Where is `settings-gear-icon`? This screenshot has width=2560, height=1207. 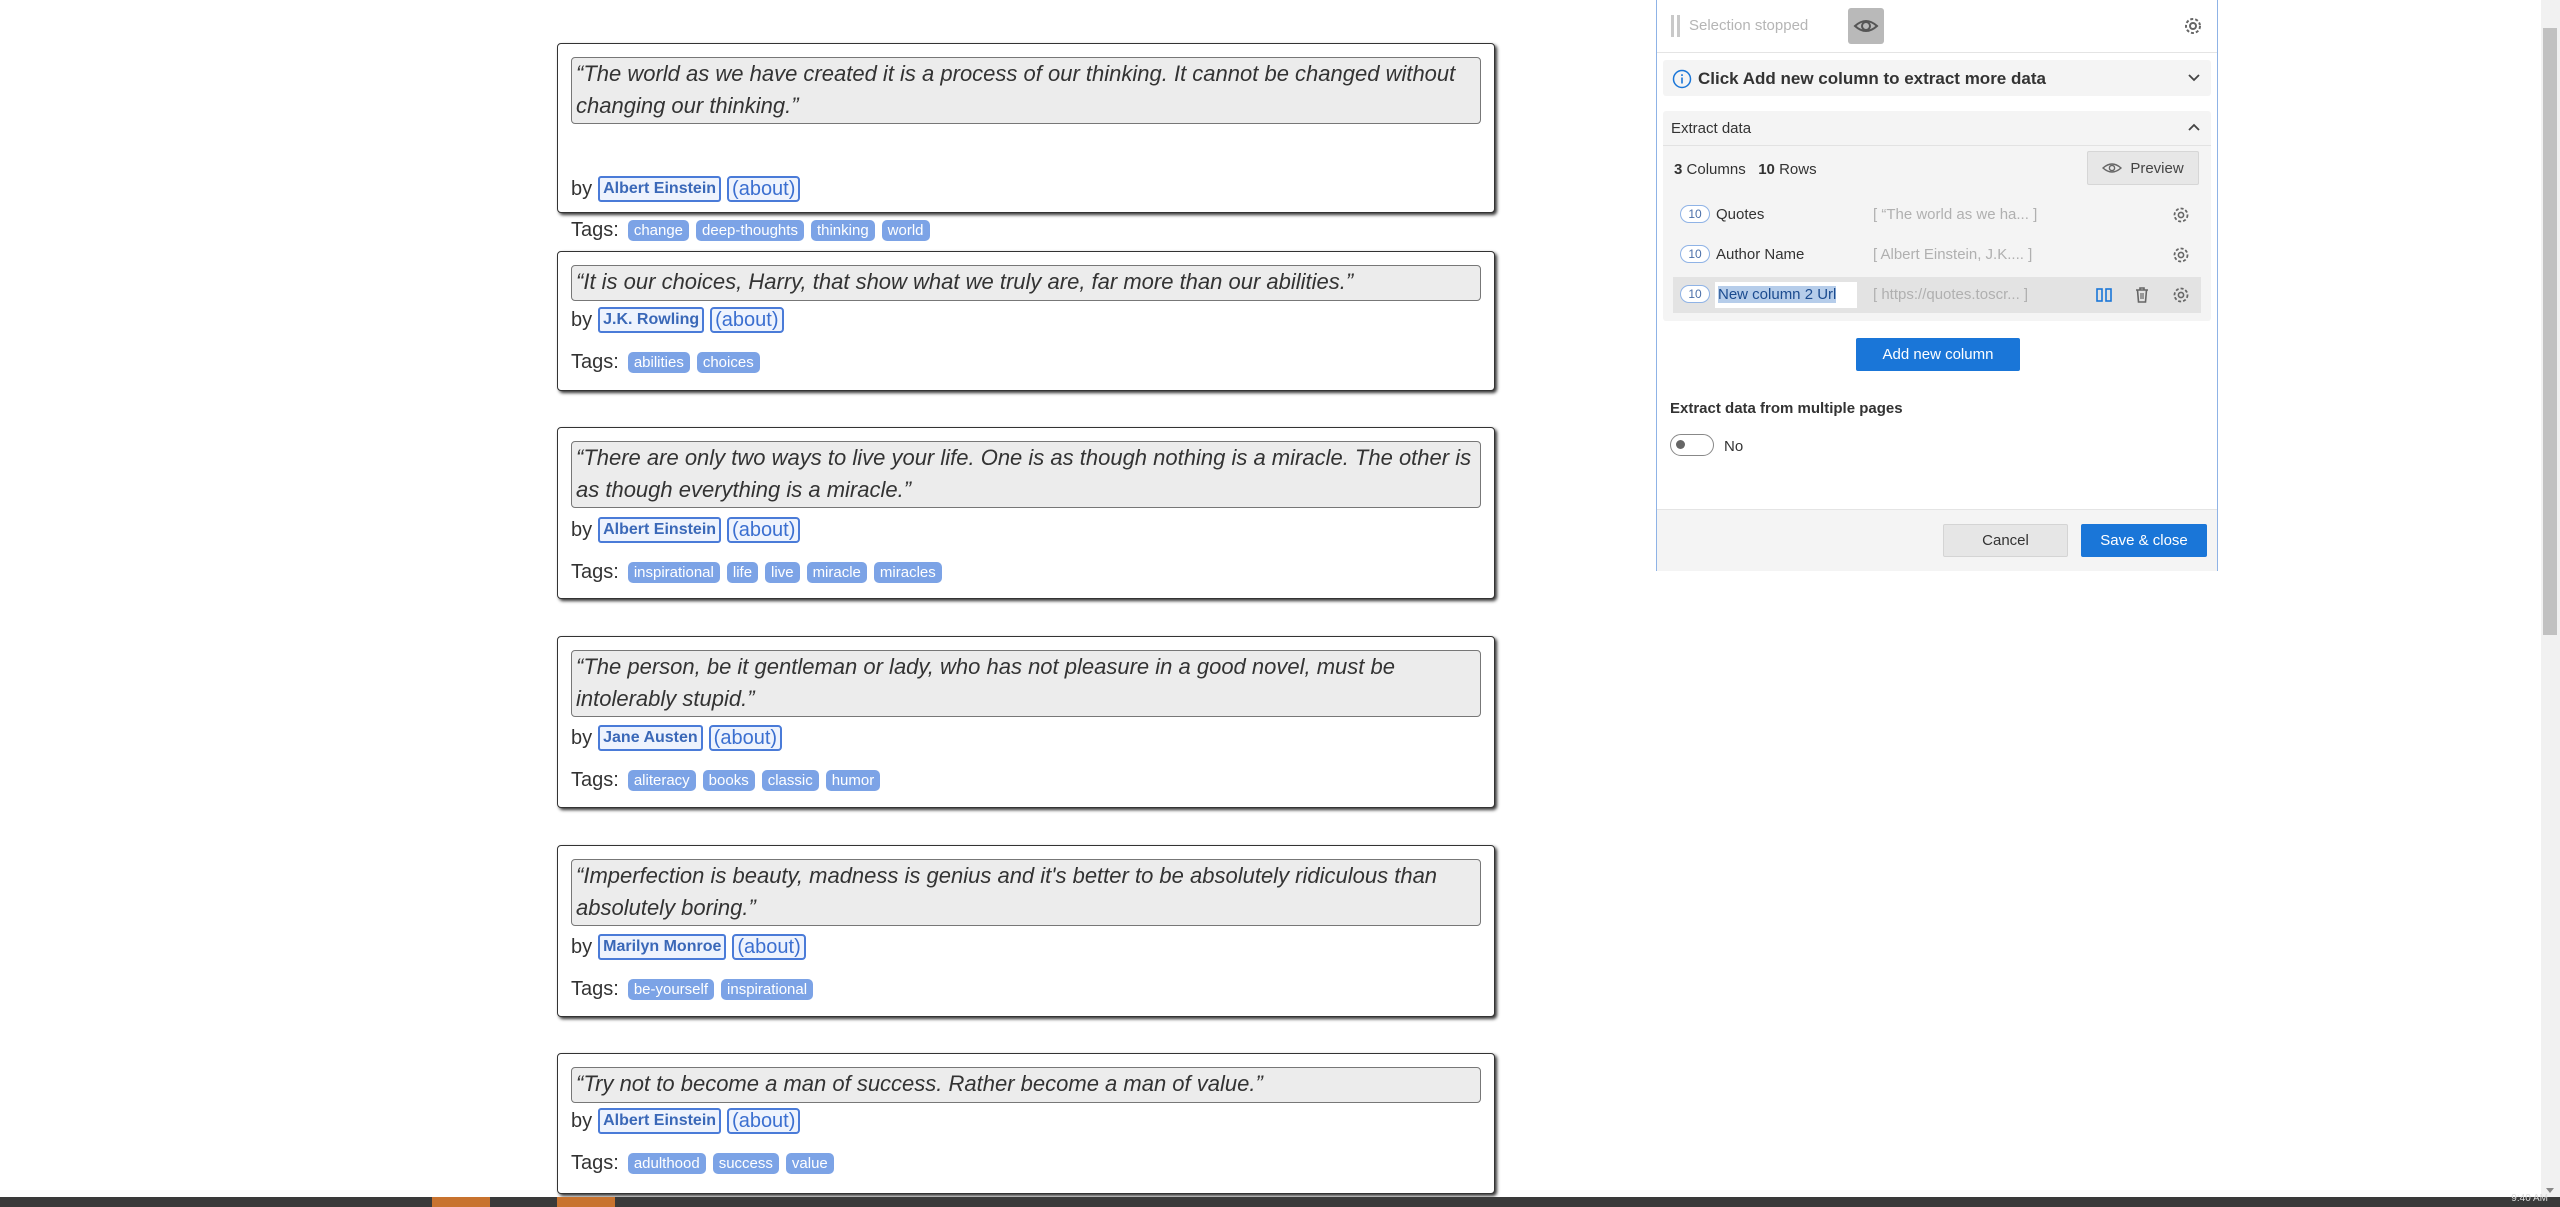 settings-gear-icon is located at coordinates (2193, 26).